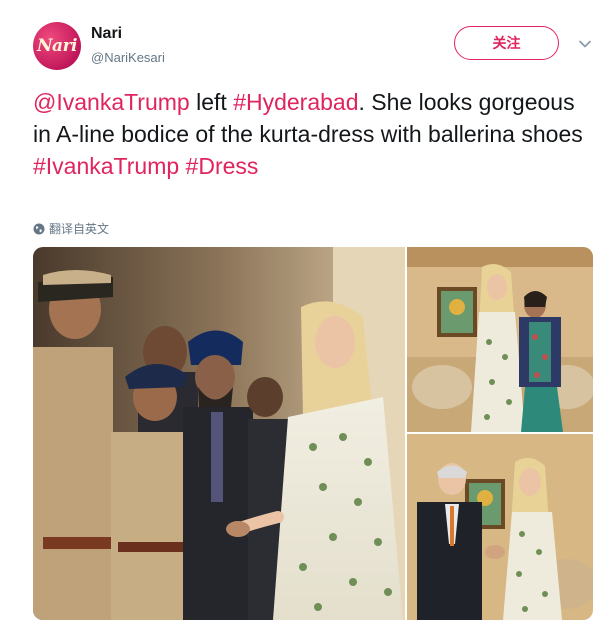 The height and width of the screenshot is (624, 595). Describe the element at coordinates (295, 102) in the screenshot. I see `hashtag-link: #Hyderabad` at that location.